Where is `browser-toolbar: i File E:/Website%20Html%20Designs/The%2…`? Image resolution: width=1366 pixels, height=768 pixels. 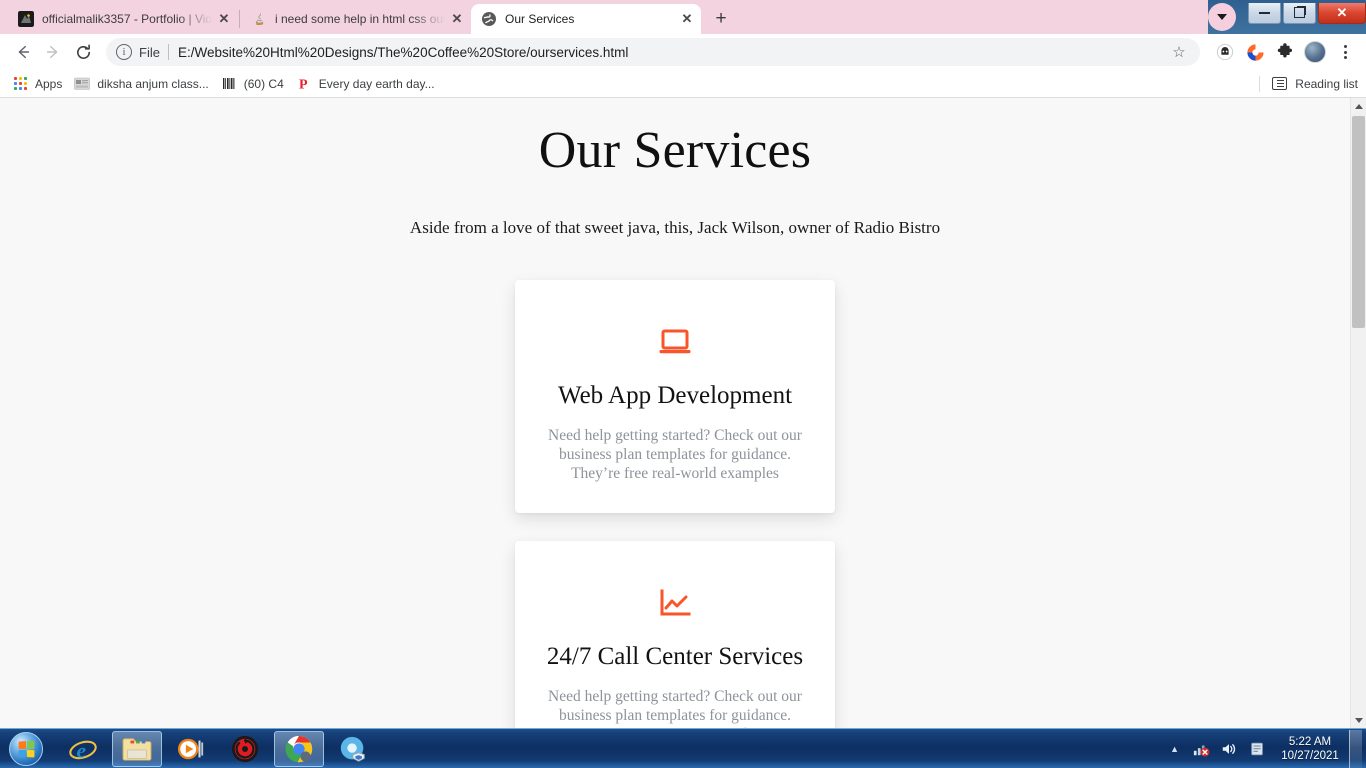
browser-toolbar: i File E:/Website%20Html%20Designs/The%2… is located at coordinates (683, 52).